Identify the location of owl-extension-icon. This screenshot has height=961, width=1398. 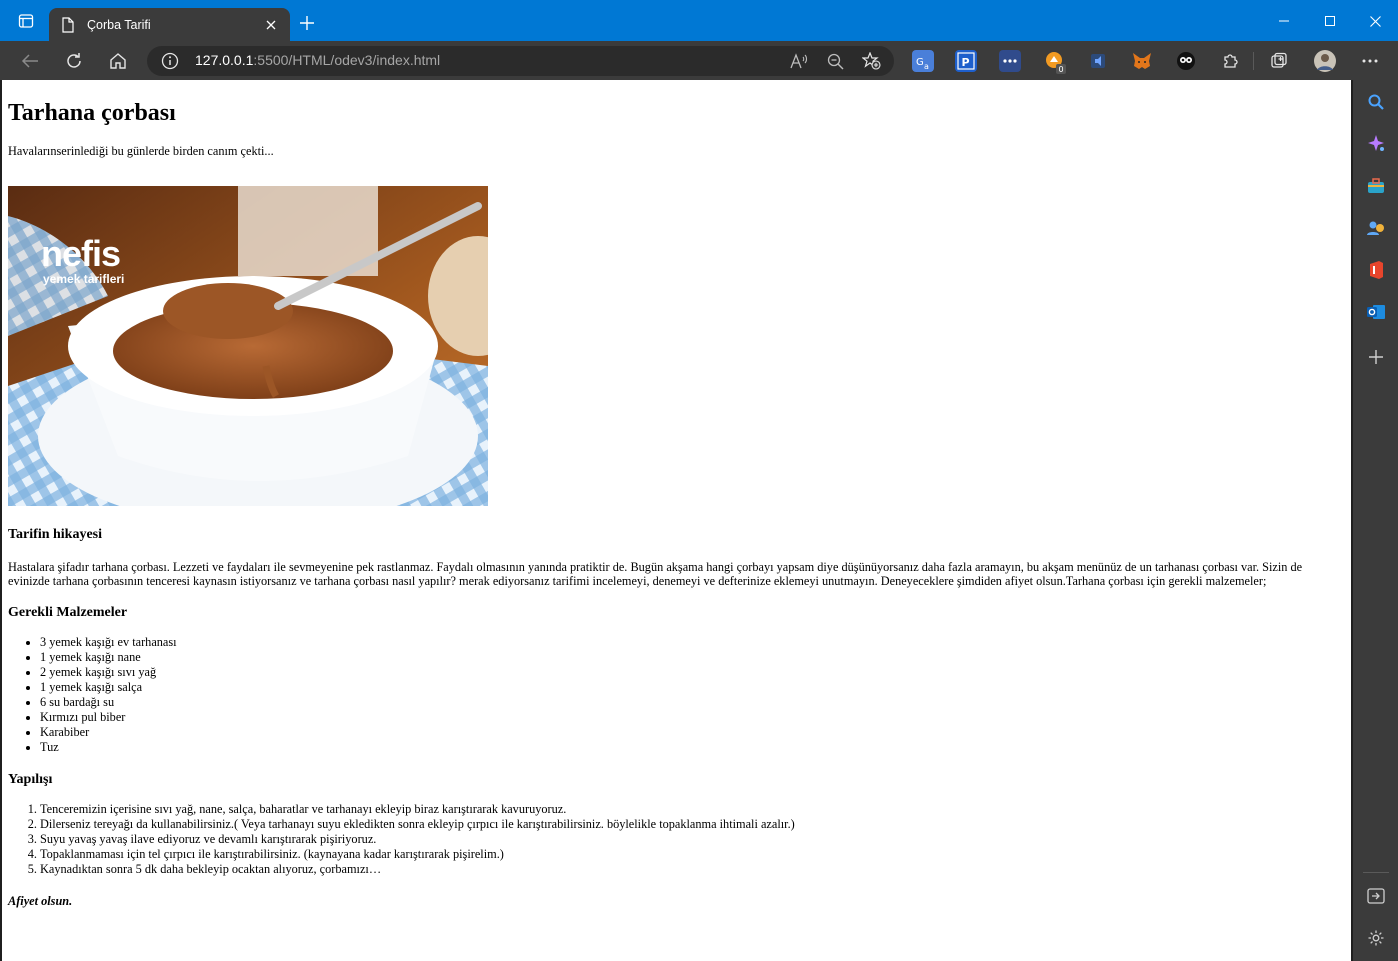
(1186, 61).